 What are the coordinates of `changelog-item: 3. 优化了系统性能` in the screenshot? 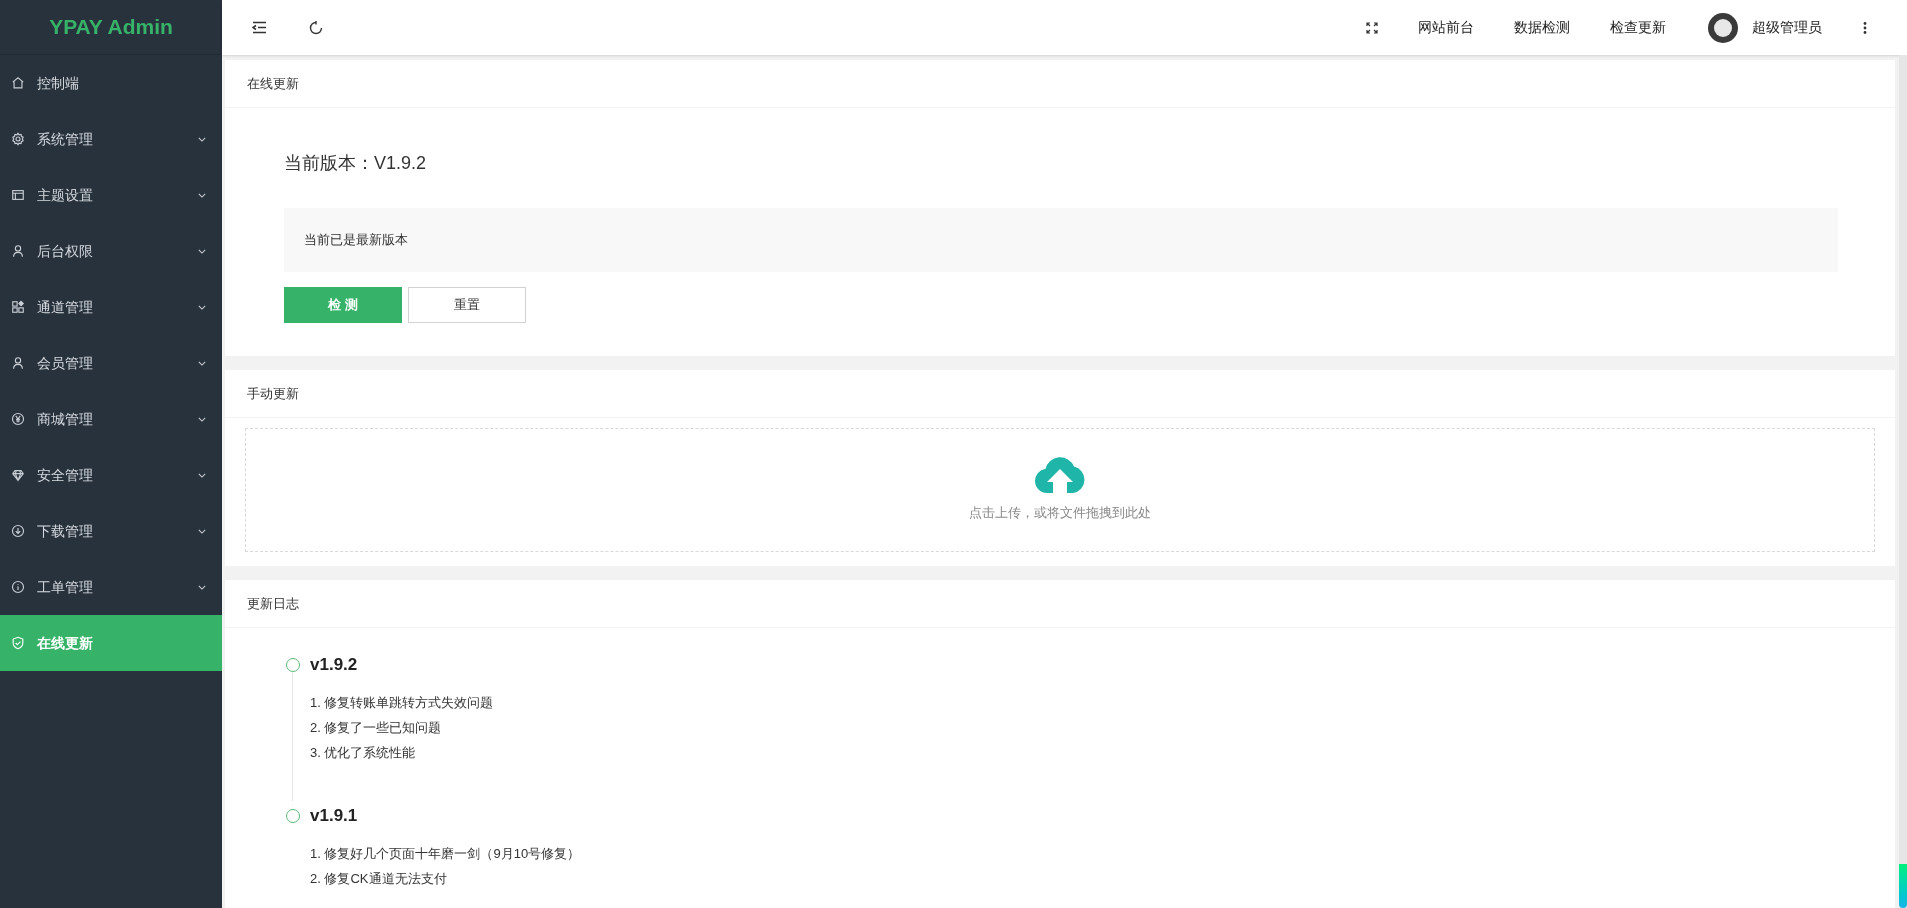 It's located at (363, 753).